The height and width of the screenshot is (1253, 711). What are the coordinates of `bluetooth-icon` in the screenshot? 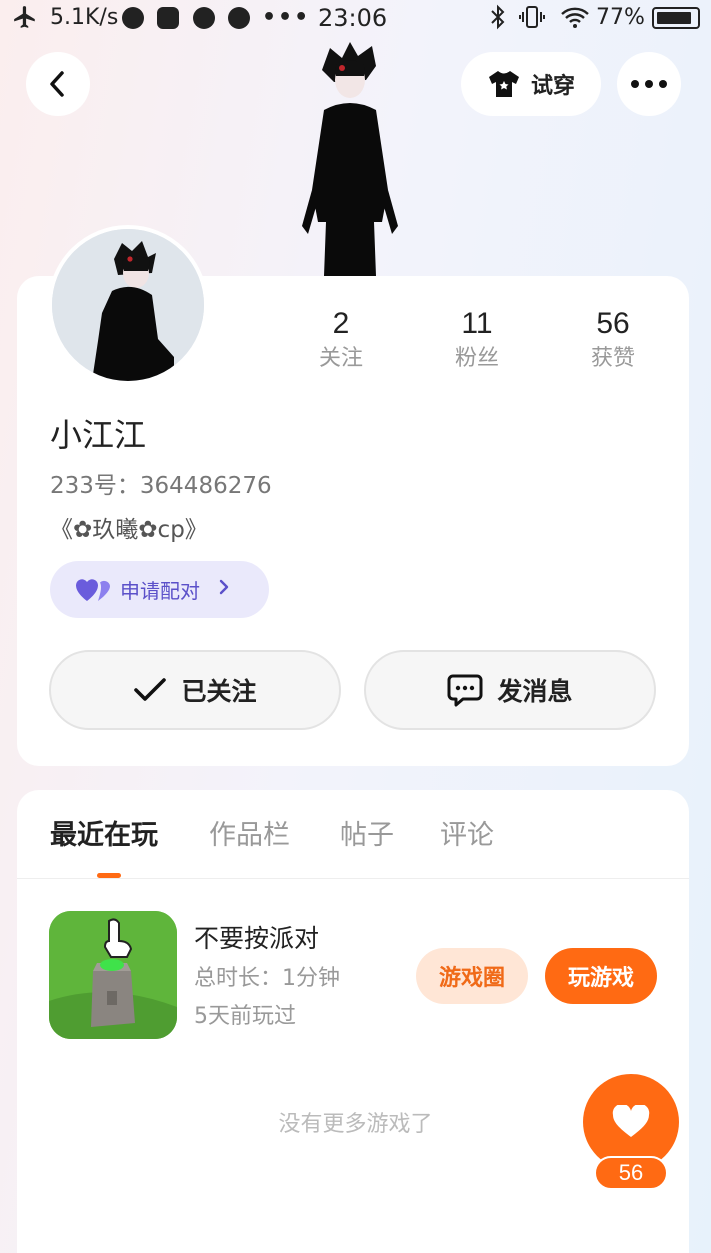 It's located at (498, 21).